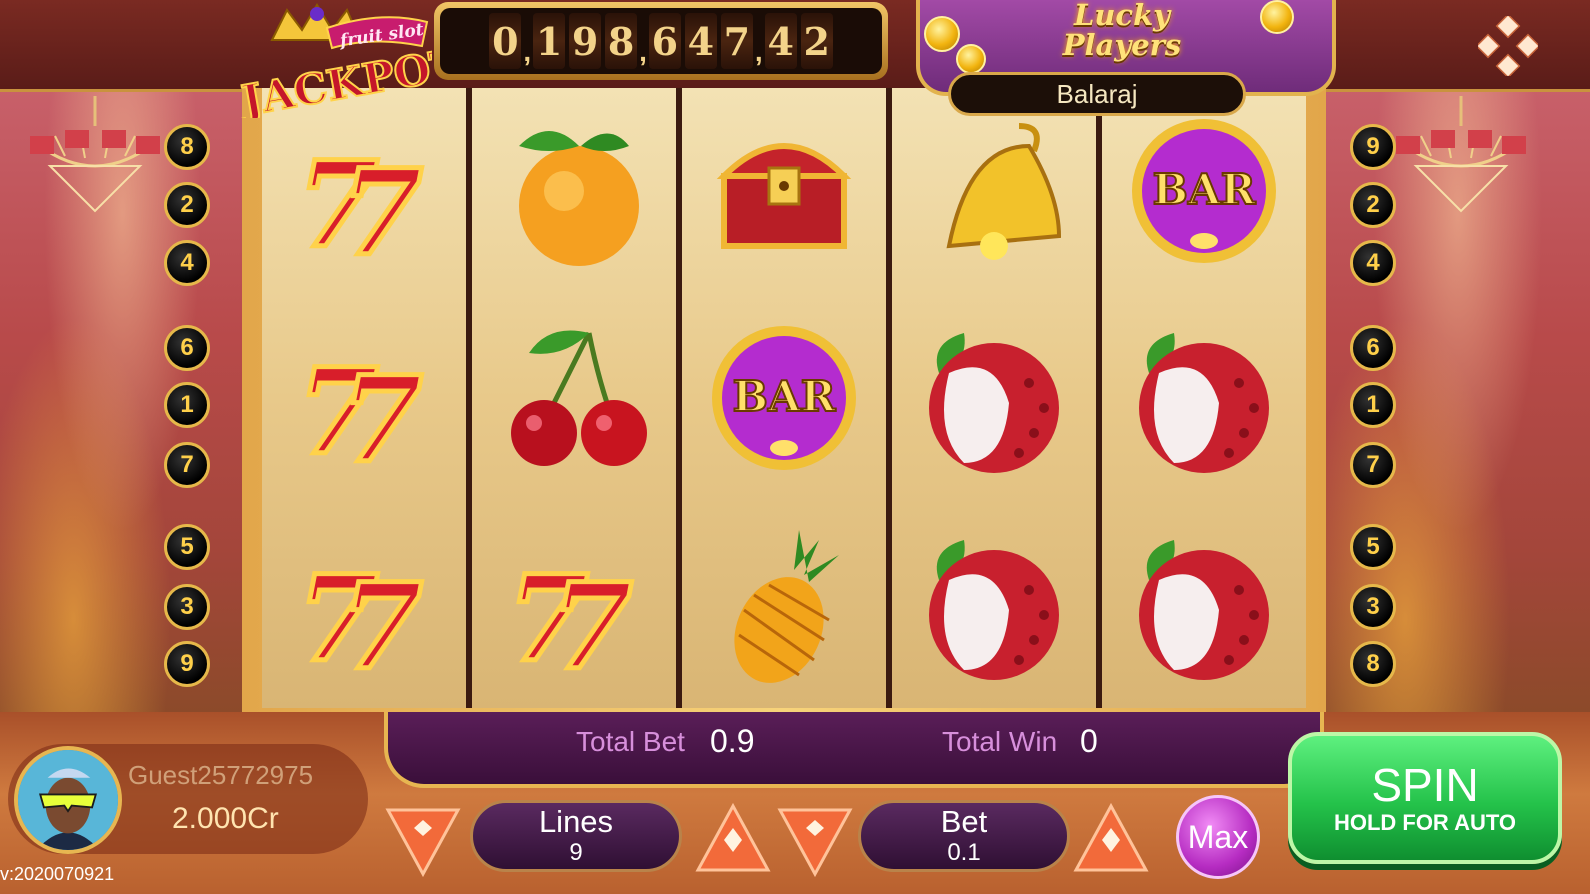 The image size is (1590, 894). Describe the element at coordinates (1373, 263) in the screenshot. I see `right-line-badge: 4` at that location.